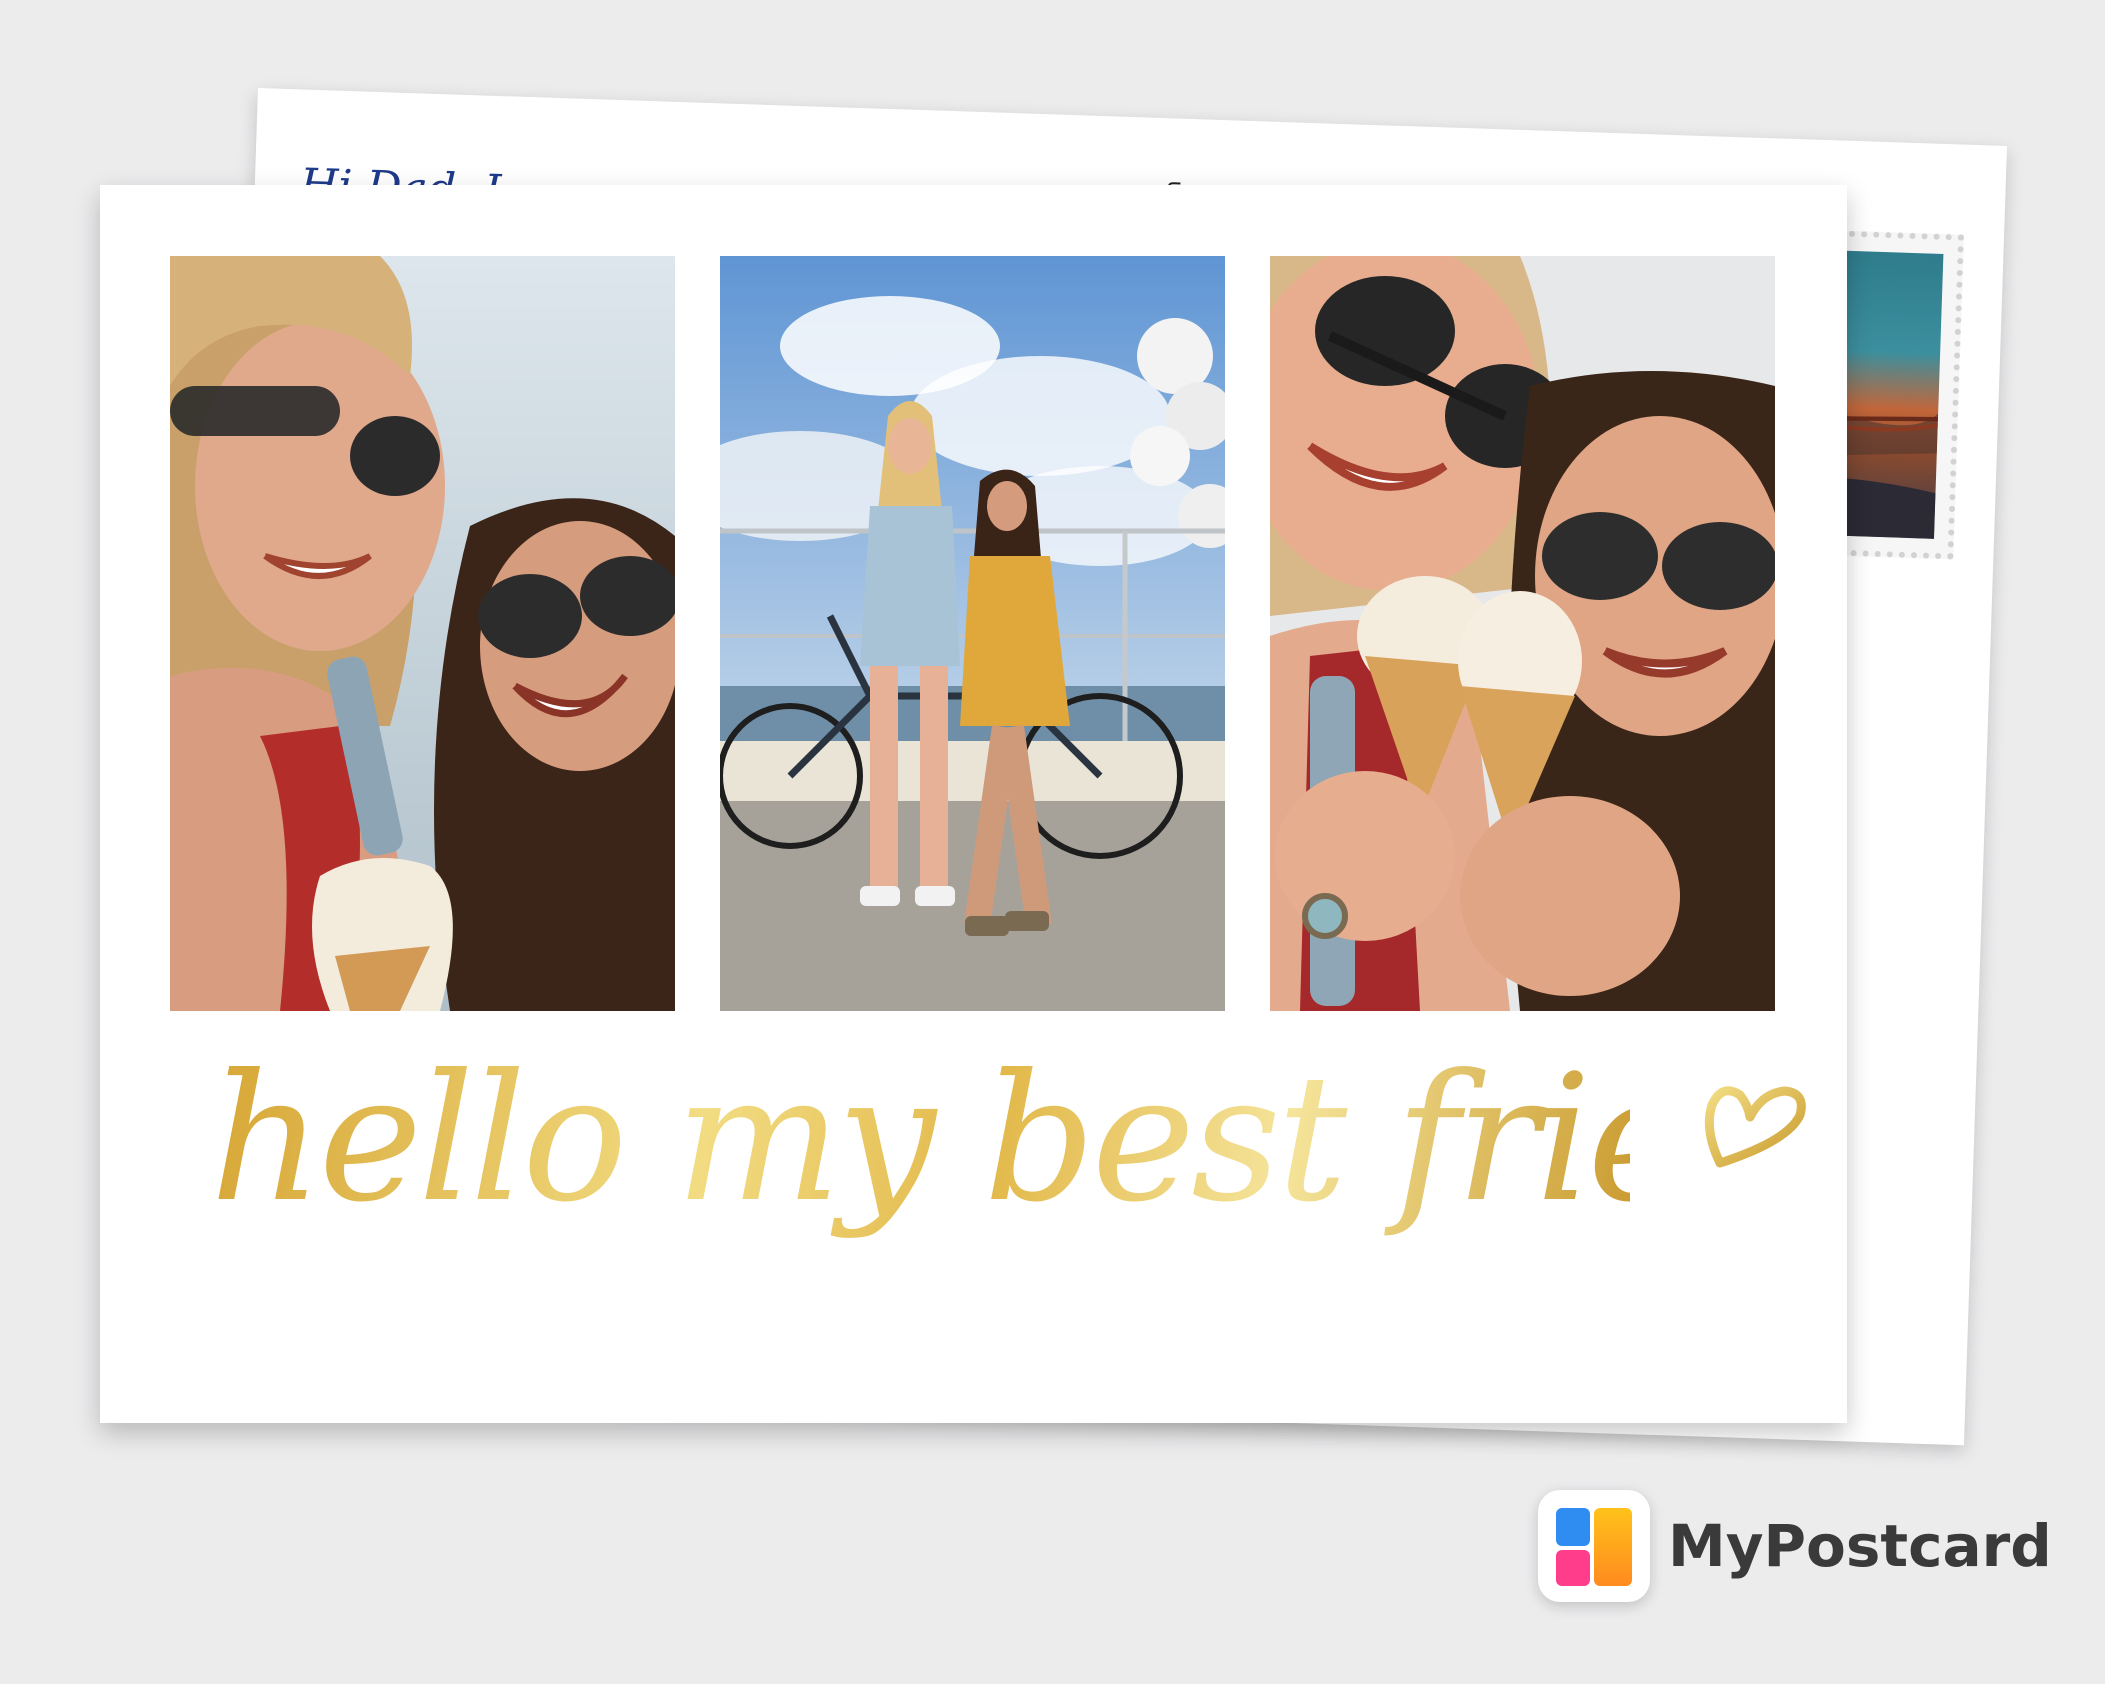 The height and width of the screenshot is (1684, 2105). I want to click on brand-name: MyPostcard, so click(1860, 1546).